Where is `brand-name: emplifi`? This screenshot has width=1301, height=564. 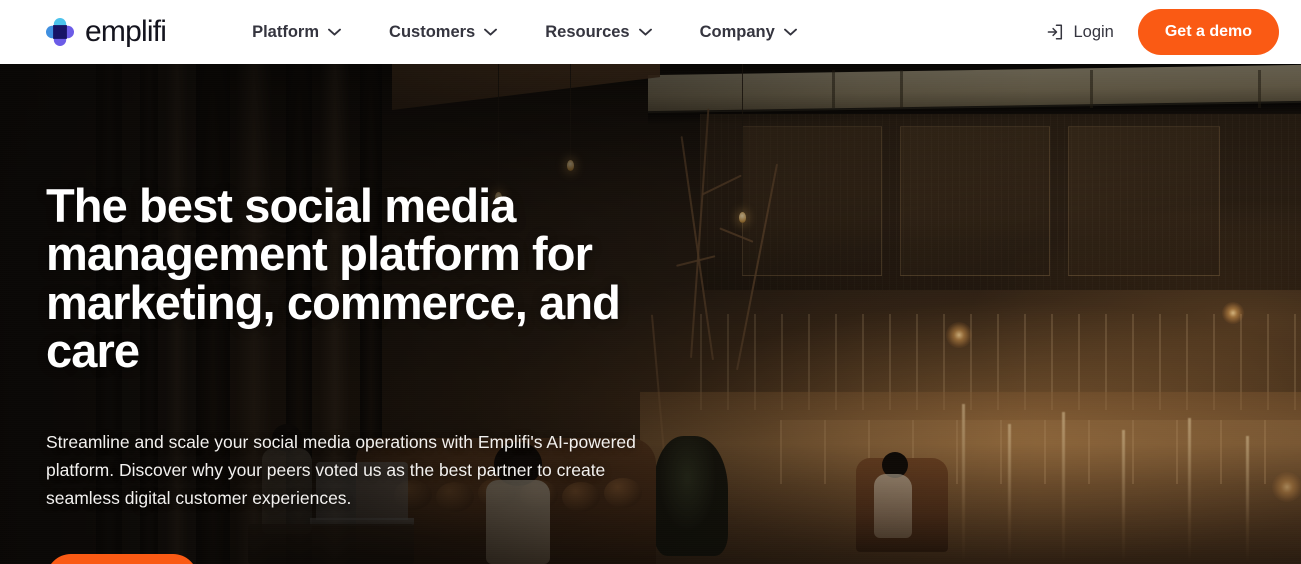
brand-name: emplifi is located at coordinates (126, 31).